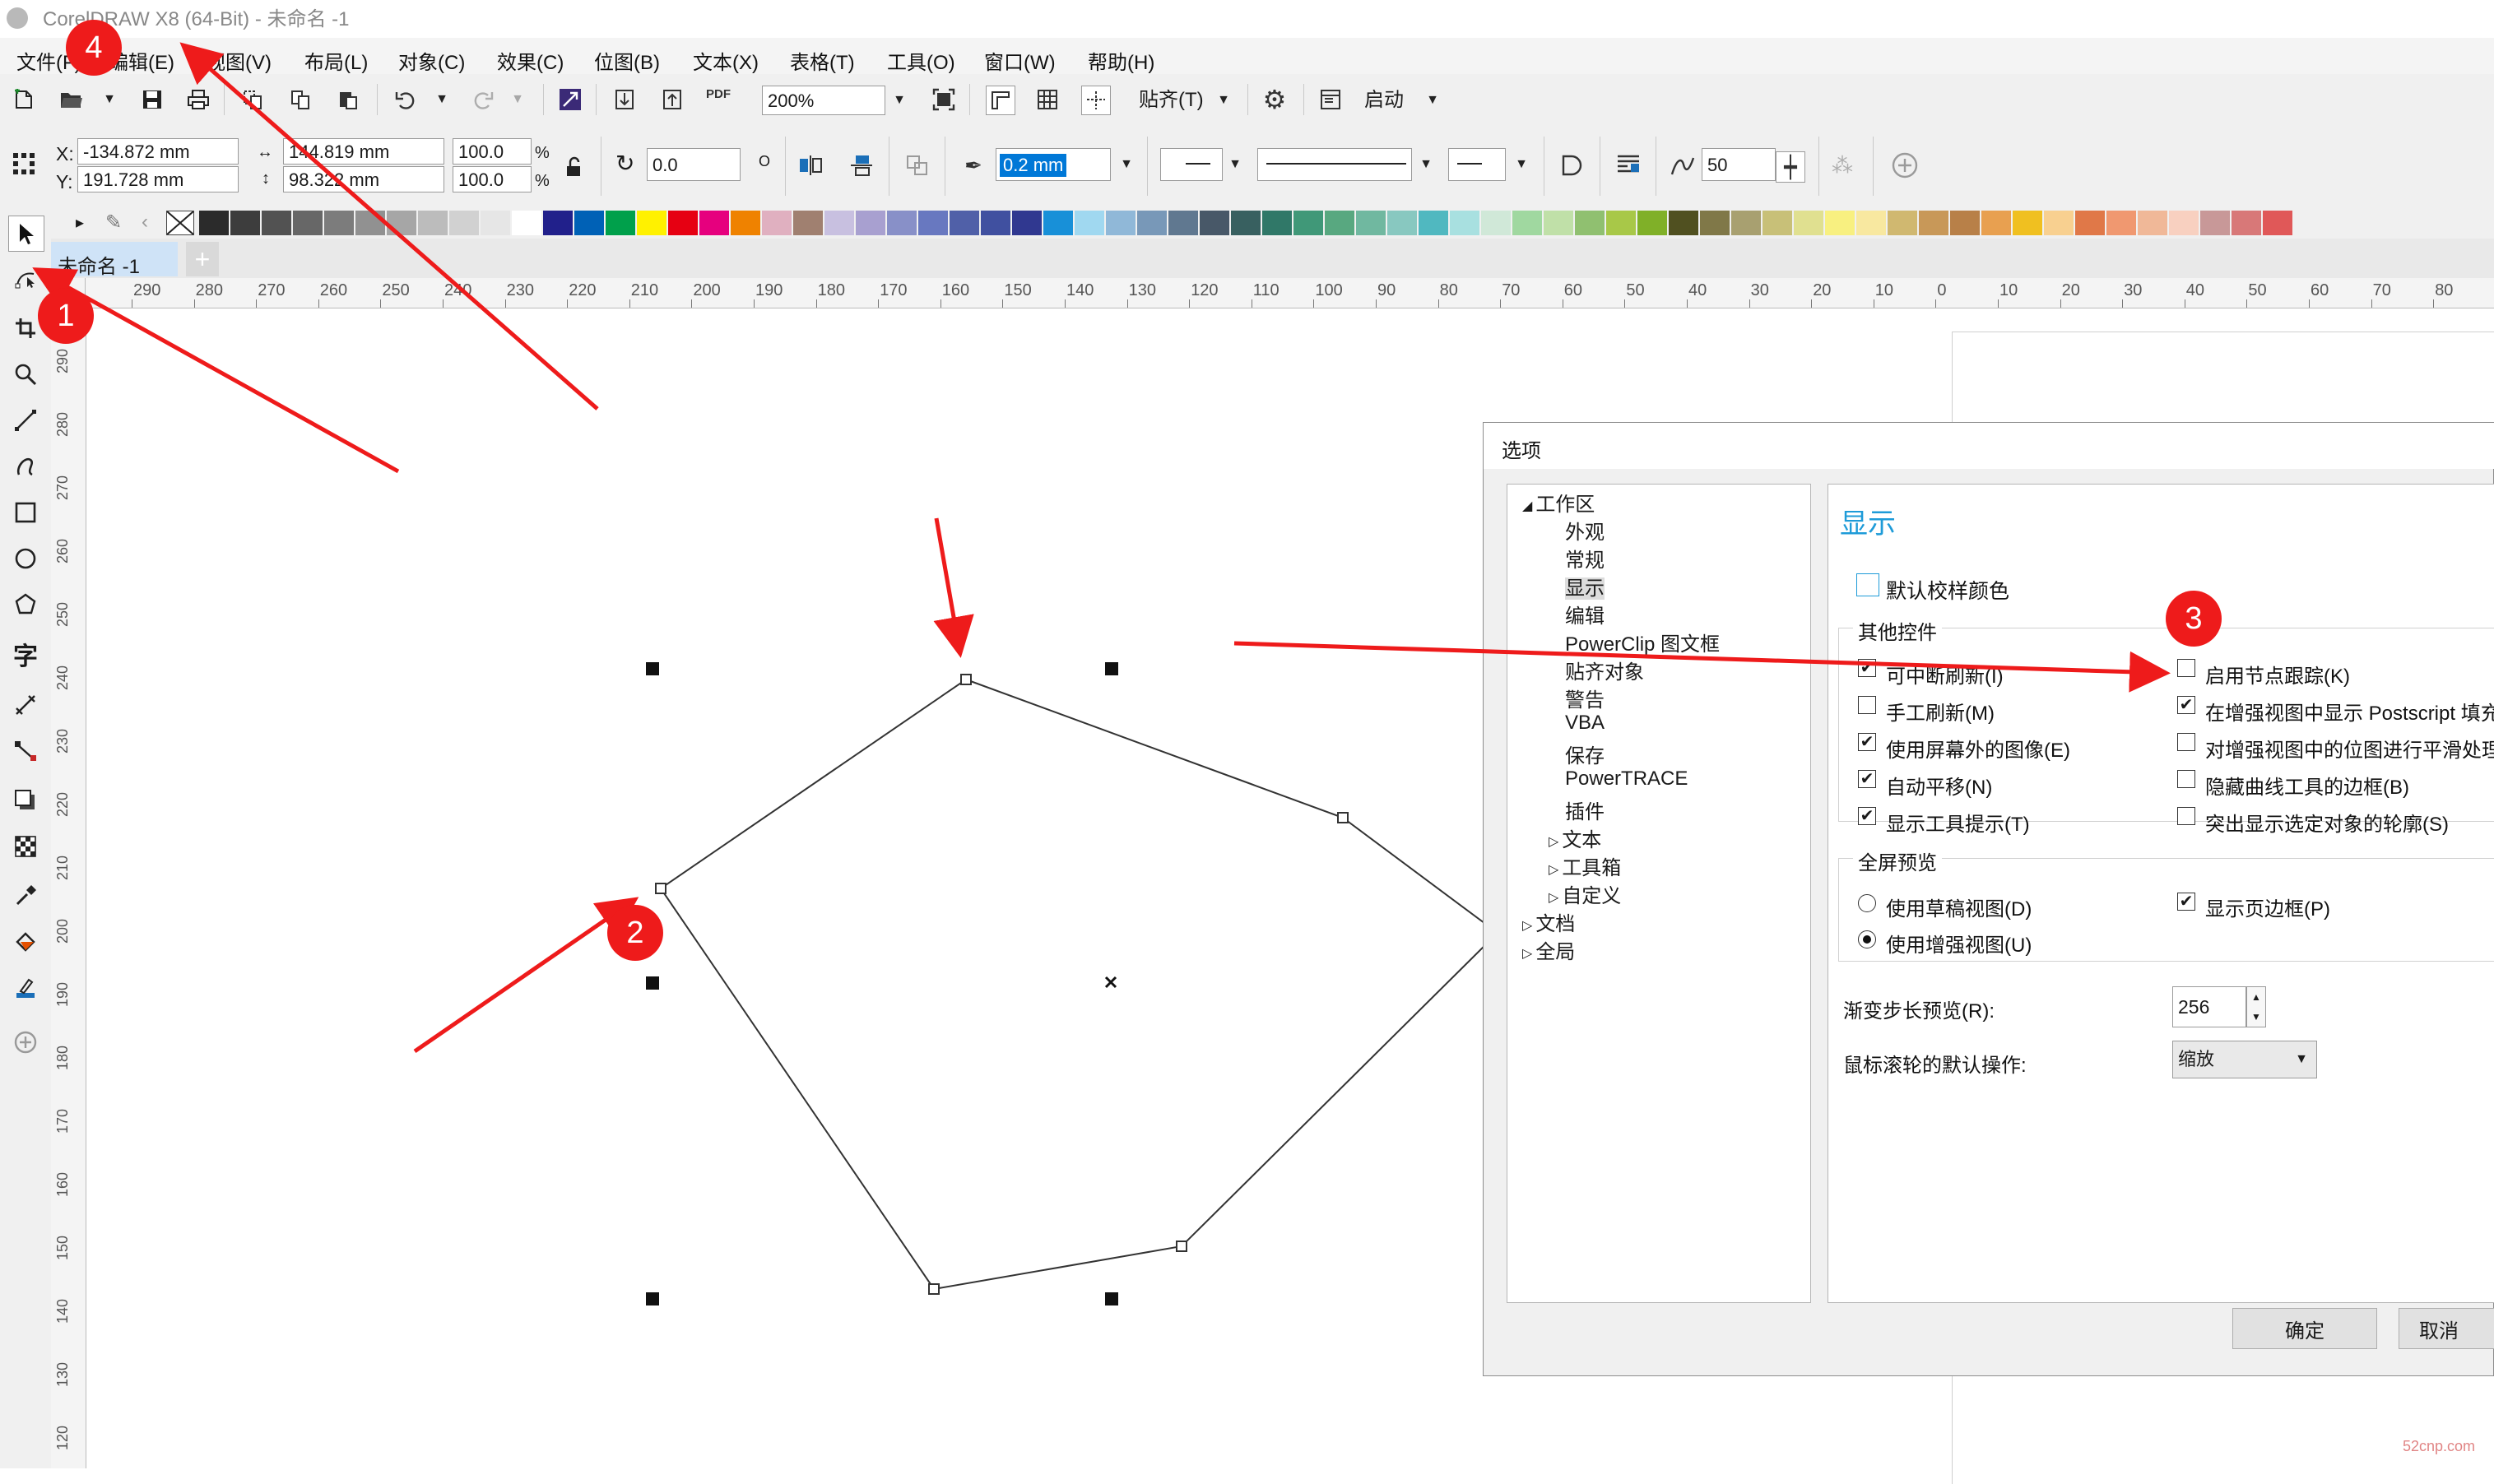  I want to click on ok-button: 确定, so click(2304, 1328).